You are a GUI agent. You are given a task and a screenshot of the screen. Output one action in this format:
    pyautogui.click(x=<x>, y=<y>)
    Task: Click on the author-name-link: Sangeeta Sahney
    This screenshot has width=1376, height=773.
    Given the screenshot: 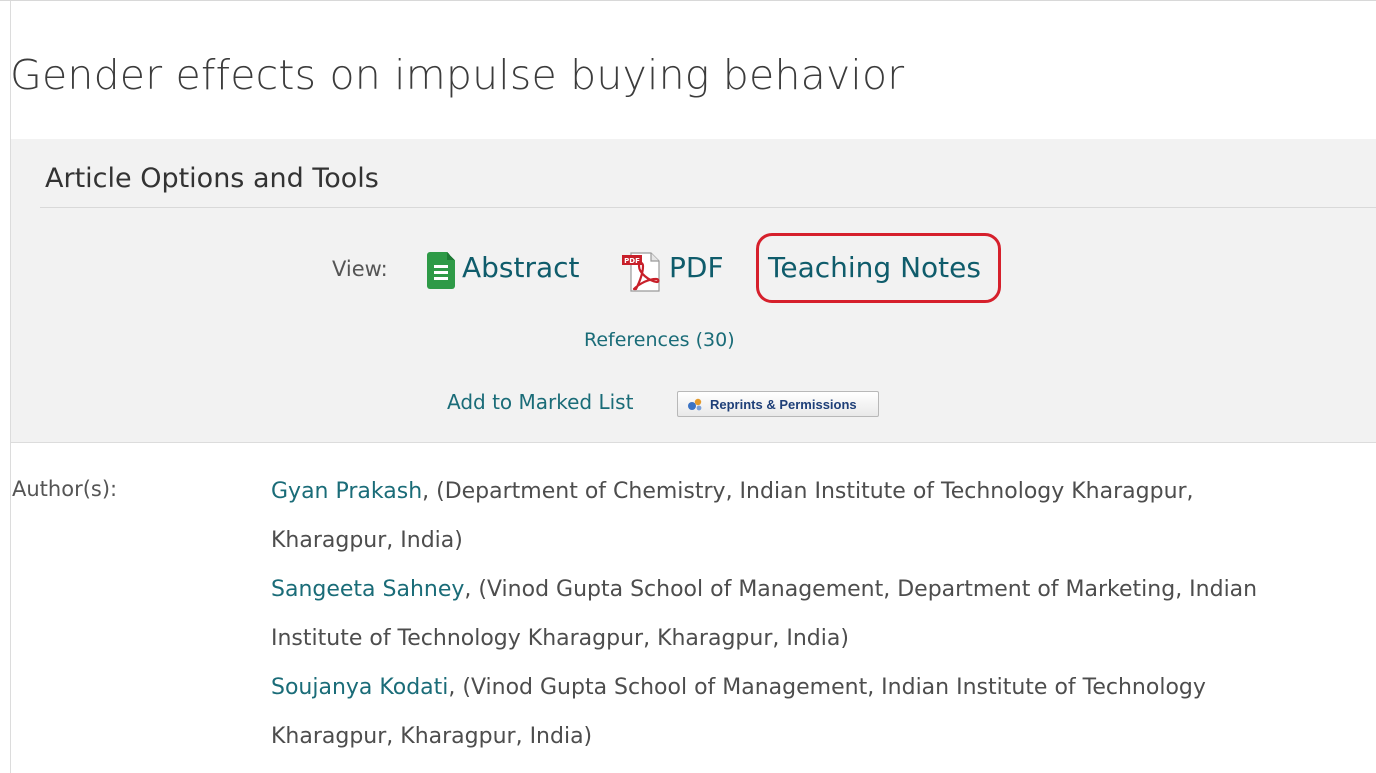 What is the action you would take?
    pyautogui.click(x=367, y=589)
    